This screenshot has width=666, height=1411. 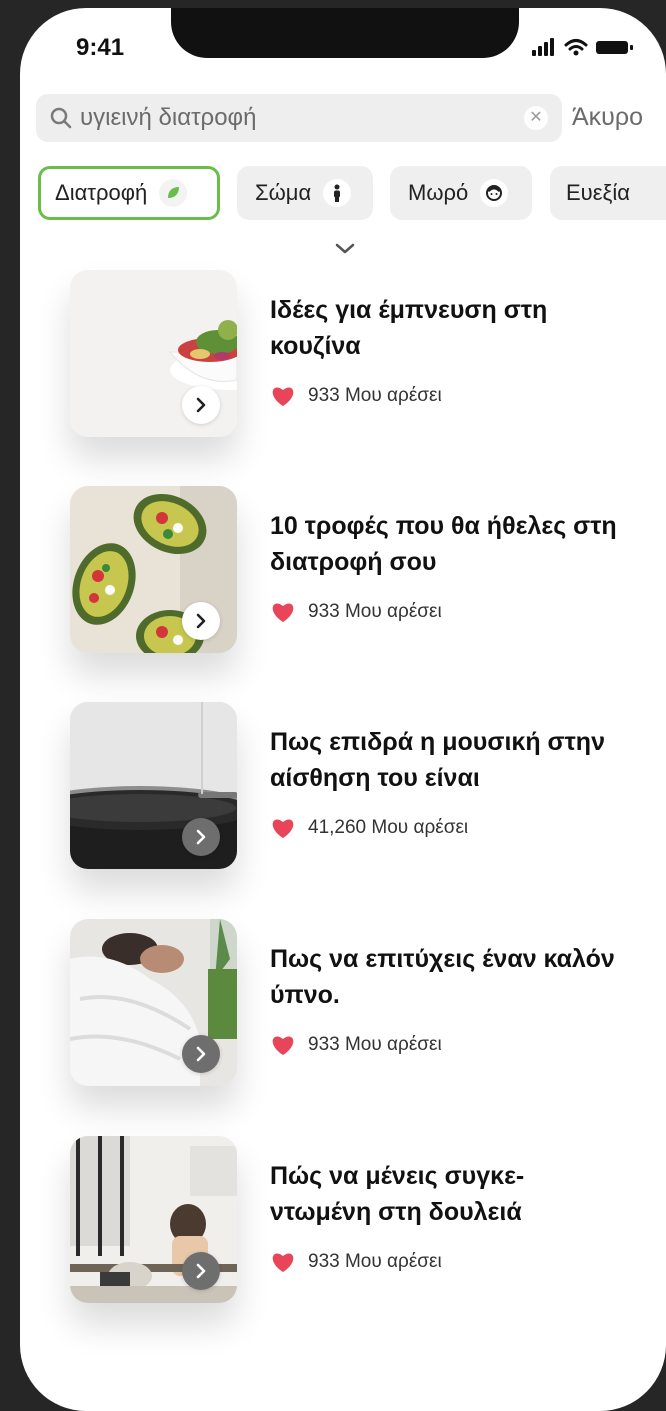 I want to click on chip-label: Διατροφή, so click(x=101, y=192).